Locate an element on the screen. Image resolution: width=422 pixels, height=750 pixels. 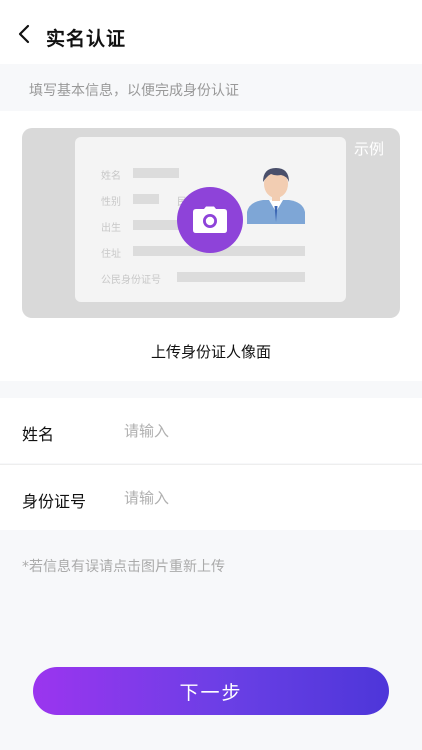
card-field-label: 姓名 is located at coordinates (111, 176).